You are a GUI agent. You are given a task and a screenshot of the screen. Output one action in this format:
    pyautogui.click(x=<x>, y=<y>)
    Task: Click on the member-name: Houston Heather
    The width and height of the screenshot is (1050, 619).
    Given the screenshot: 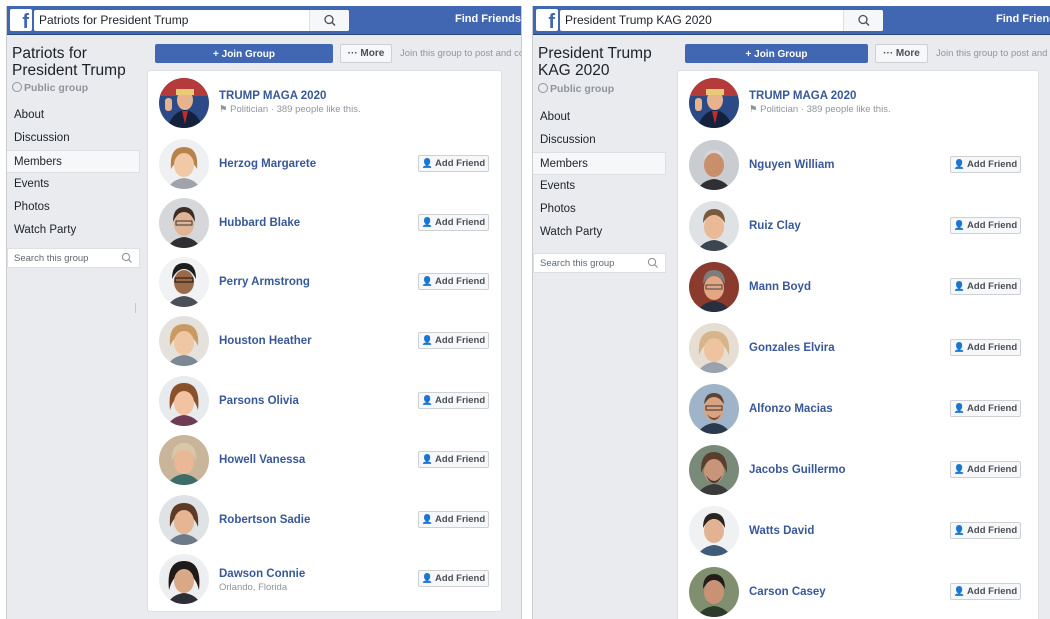 What is the action you would take?
    pyautogui.click(x=265, y=341)
    